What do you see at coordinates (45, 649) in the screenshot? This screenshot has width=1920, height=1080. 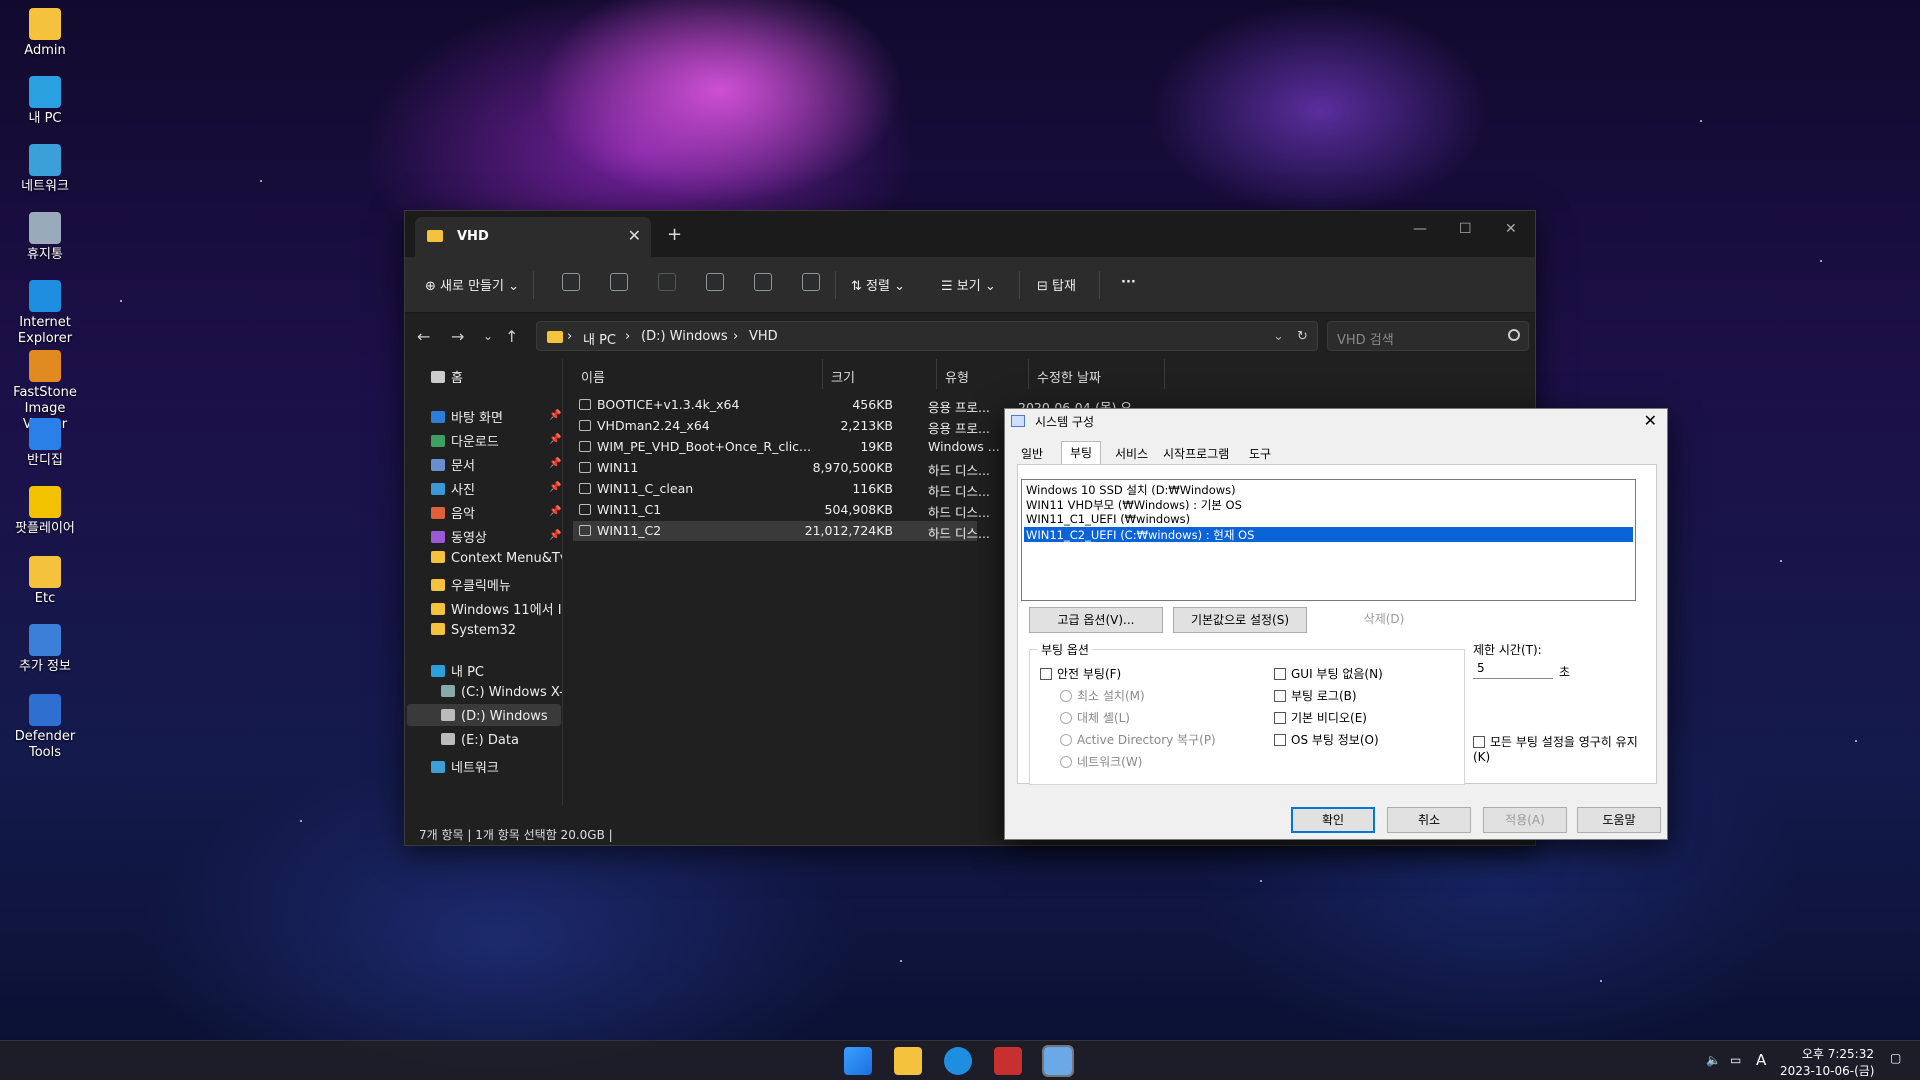 I see `desktop-icon: 추가 정보` at bounding box center [45, 649].